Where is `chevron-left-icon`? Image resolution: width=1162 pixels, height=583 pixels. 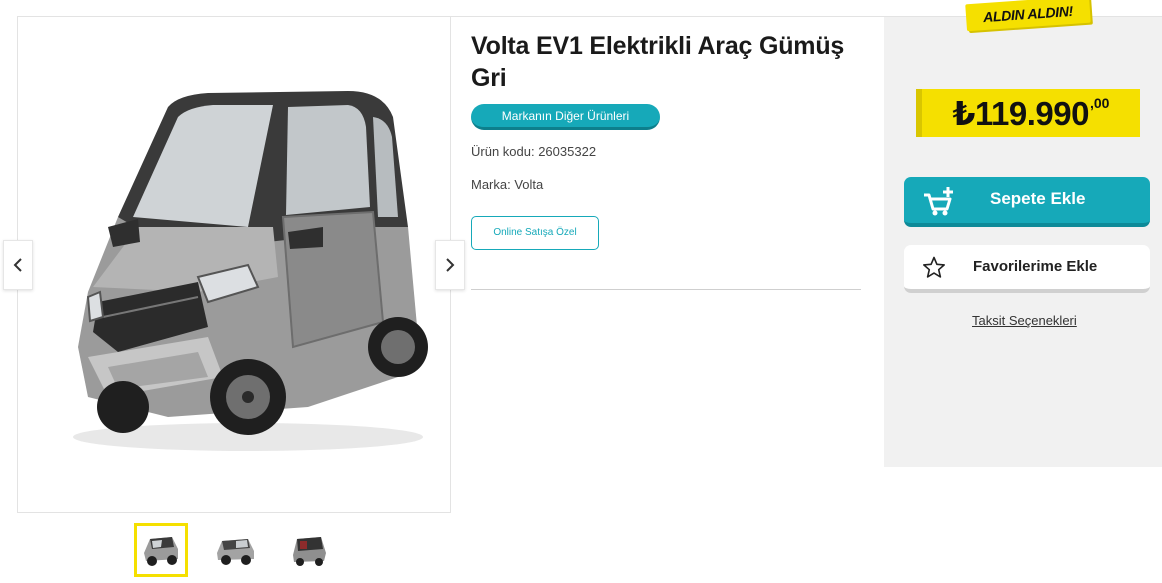
chevron-left-icon is located at coordinates (17, 265).